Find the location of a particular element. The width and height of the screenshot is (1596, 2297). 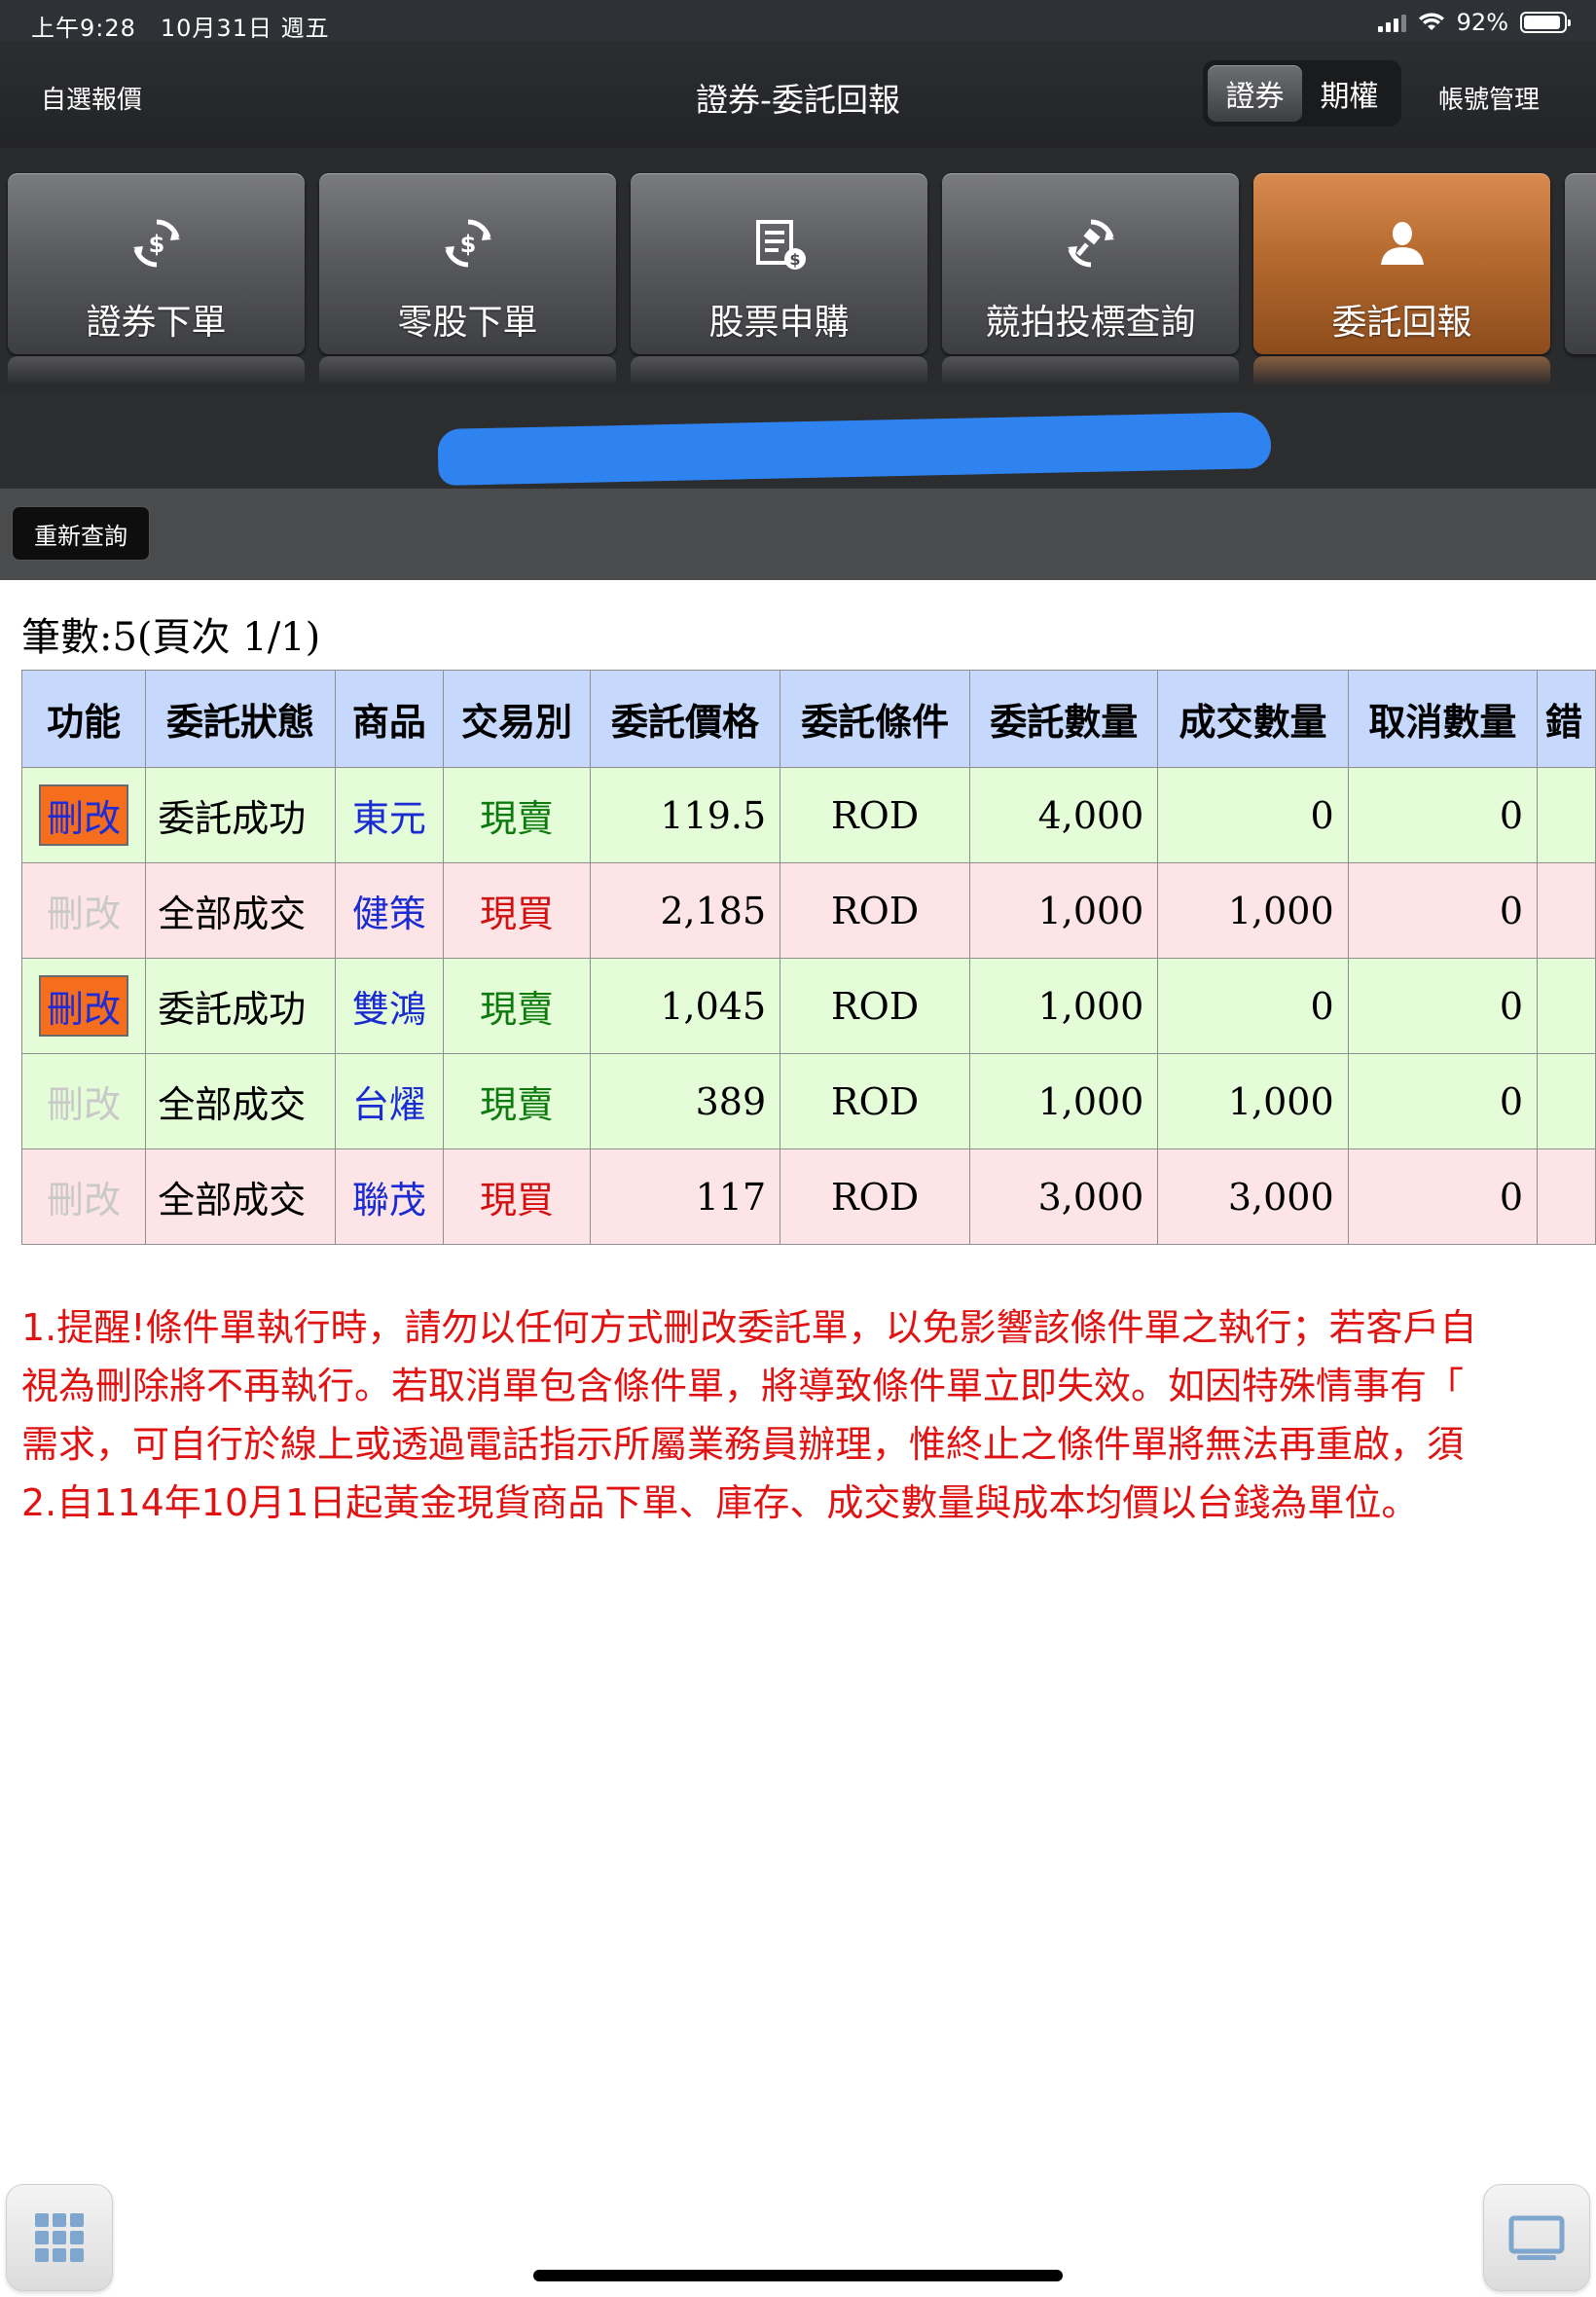

table-row: 刪改 全部成交 聯茂 現買 117 ROD 3,000 3,000 0 is located at coordinates (808, 1196).